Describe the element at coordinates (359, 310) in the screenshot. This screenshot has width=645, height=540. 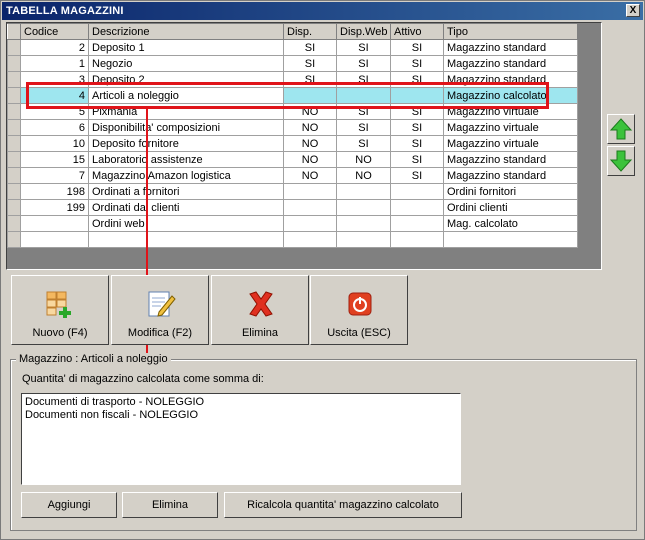
I see `exit-button: Uscita (ESC)` at that location.